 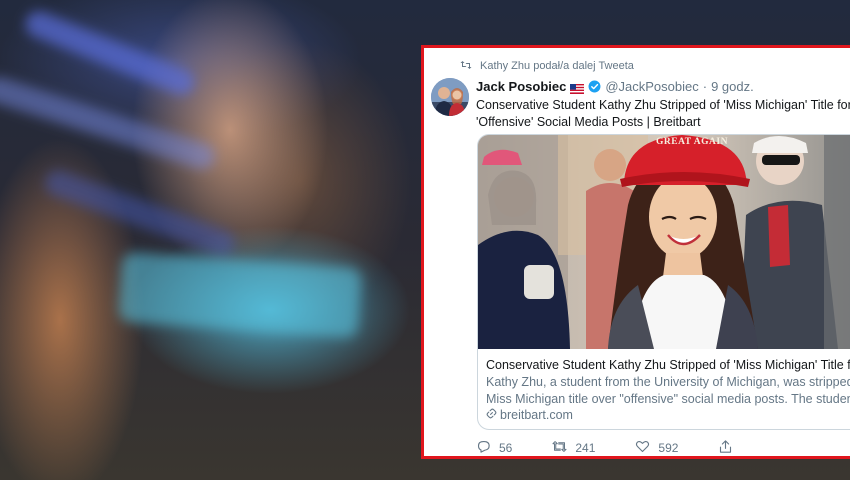 I want to click on share-icon, so click(x=725, y=447).